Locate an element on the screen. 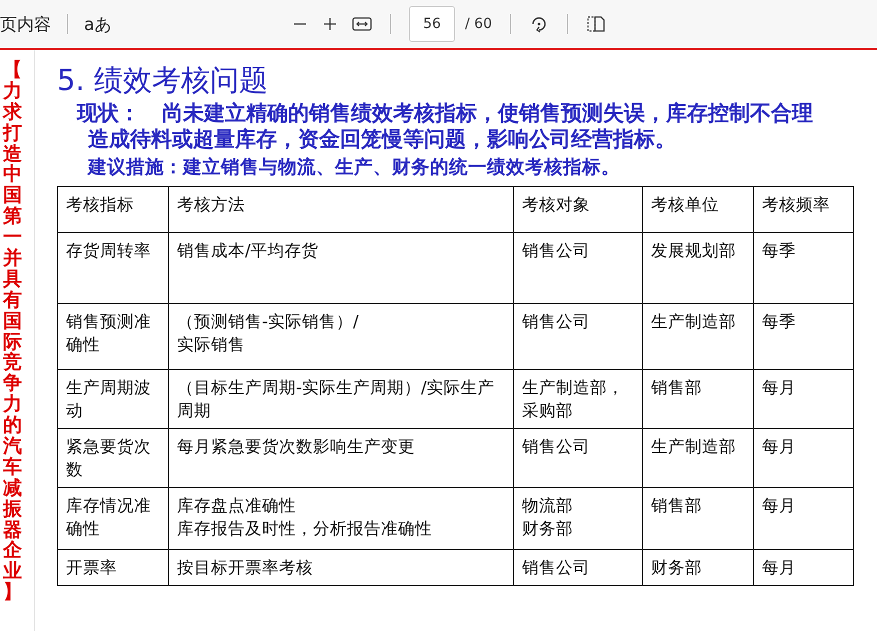 The image size is (877, 631). table-cell: 物流部 财务部 is located at coordinates (578, 519).